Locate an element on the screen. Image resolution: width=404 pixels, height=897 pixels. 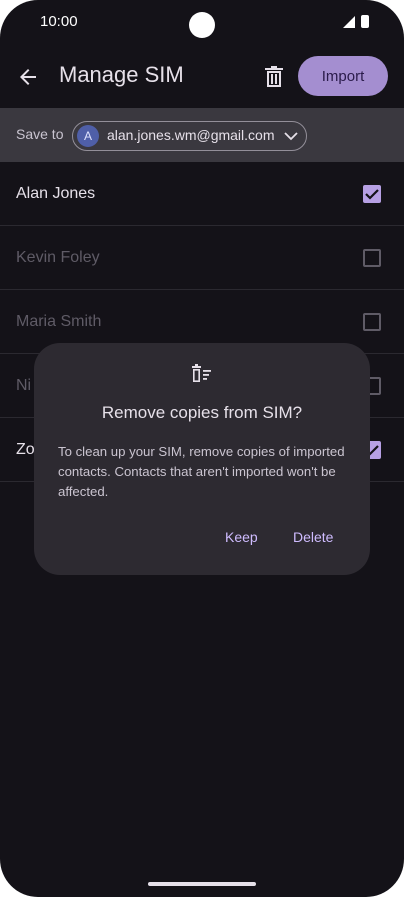
dialog-title: Remove copies from SIM? is located at coordinates (202, 412).